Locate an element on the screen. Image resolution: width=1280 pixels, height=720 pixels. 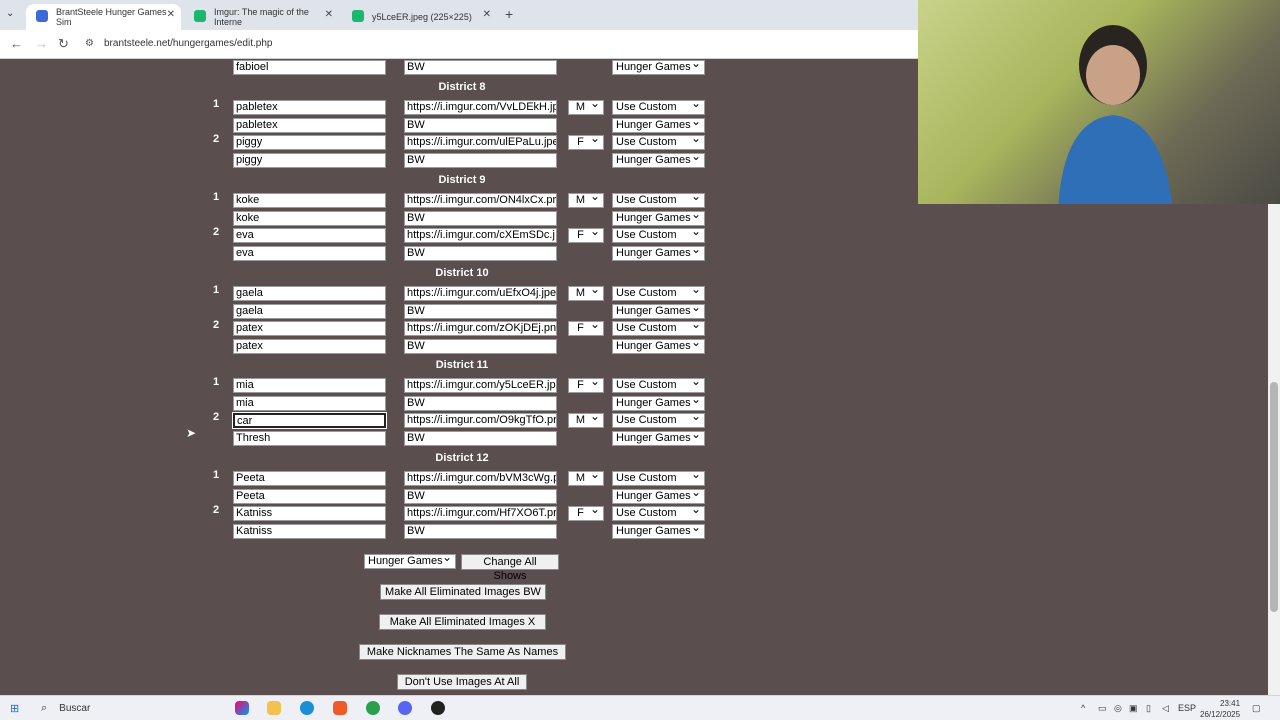
nickname-field: pabletex is located at coordinates (309, 125).